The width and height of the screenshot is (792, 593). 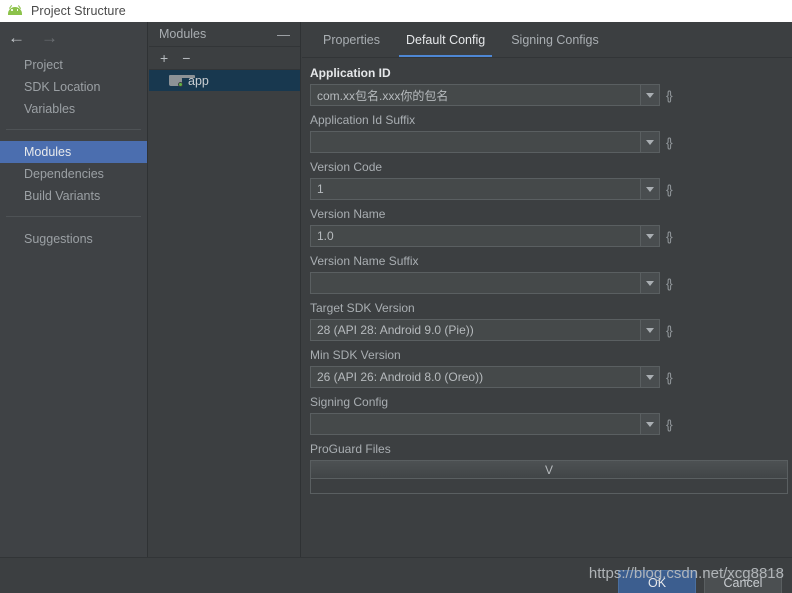 I want to click on sidebar-item-variables: Variables, so click(x=73, y=109).